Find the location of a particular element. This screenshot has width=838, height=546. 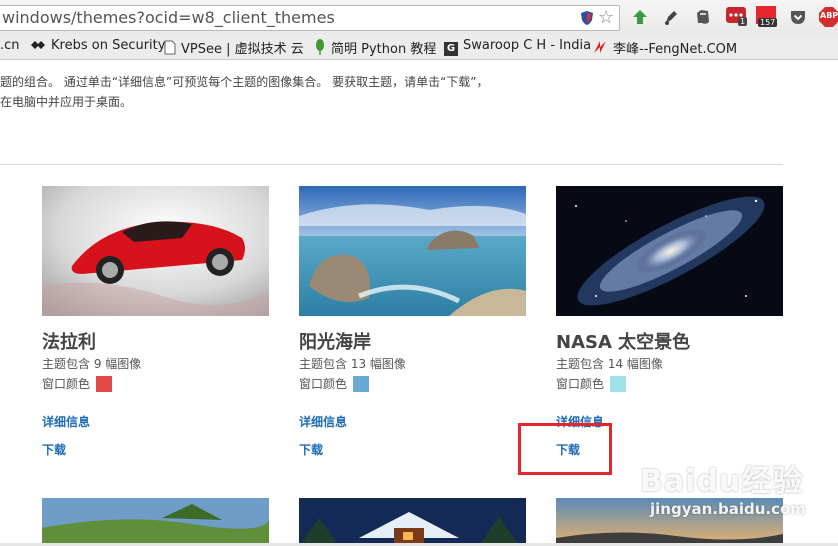

calendar-badge: 157 is located at coordinates (768, 22).